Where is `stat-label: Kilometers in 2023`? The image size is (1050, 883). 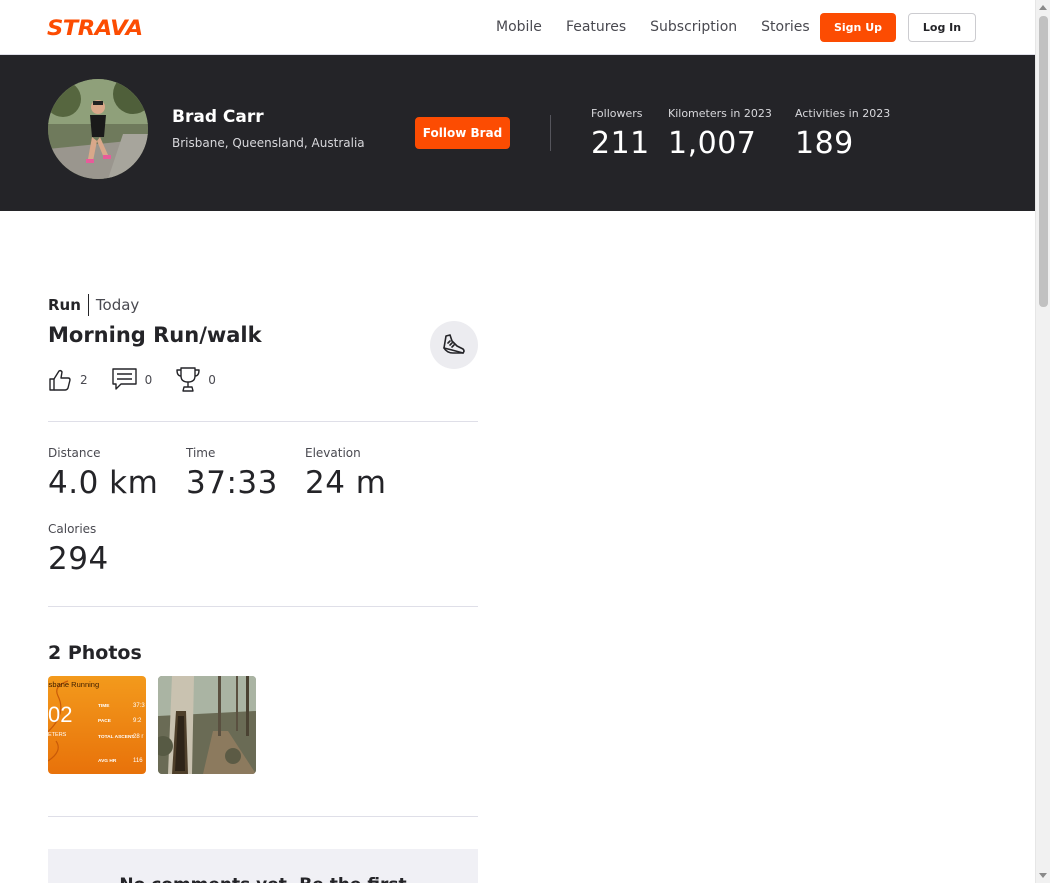
stat-label: Kilometers in 2023 is located at coordinates (720, 113).